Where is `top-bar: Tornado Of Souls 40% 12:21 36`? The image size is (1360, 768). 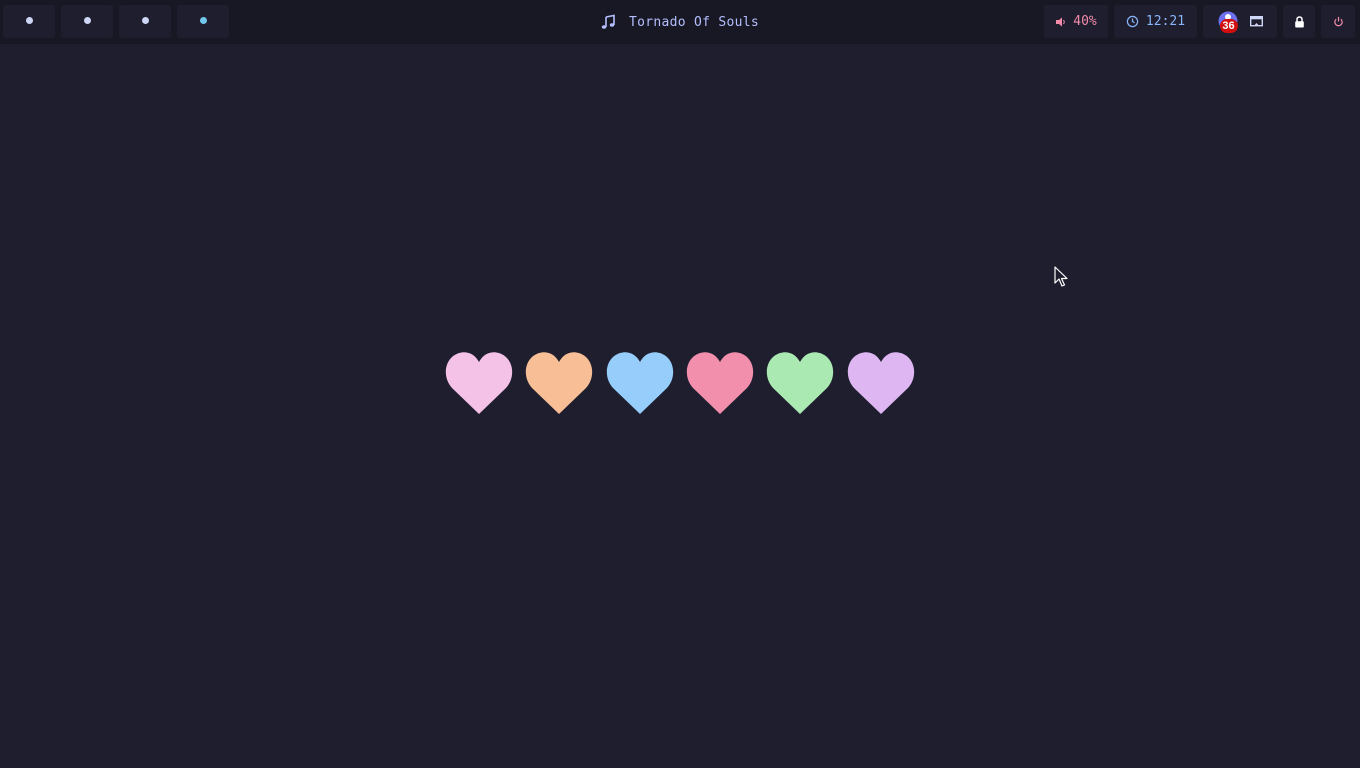 top-bar: Tornado Of Souls 40% 12:21 36 is located at coordinates (680, 22).